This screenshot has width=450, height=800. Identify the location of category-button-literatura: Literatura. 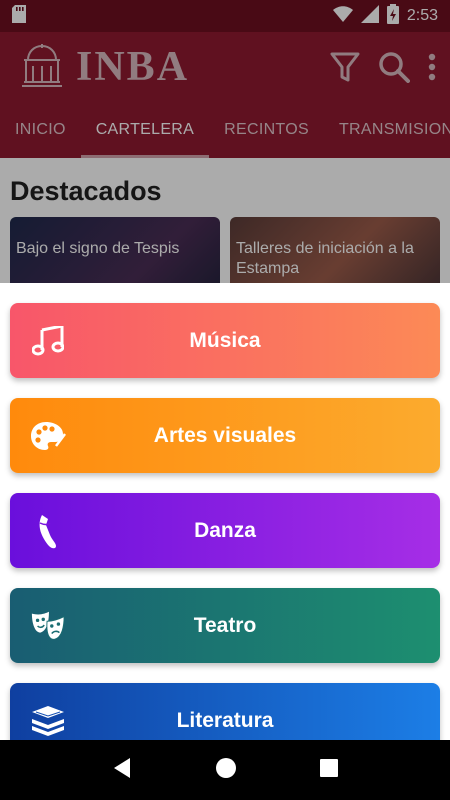
(225, 711).